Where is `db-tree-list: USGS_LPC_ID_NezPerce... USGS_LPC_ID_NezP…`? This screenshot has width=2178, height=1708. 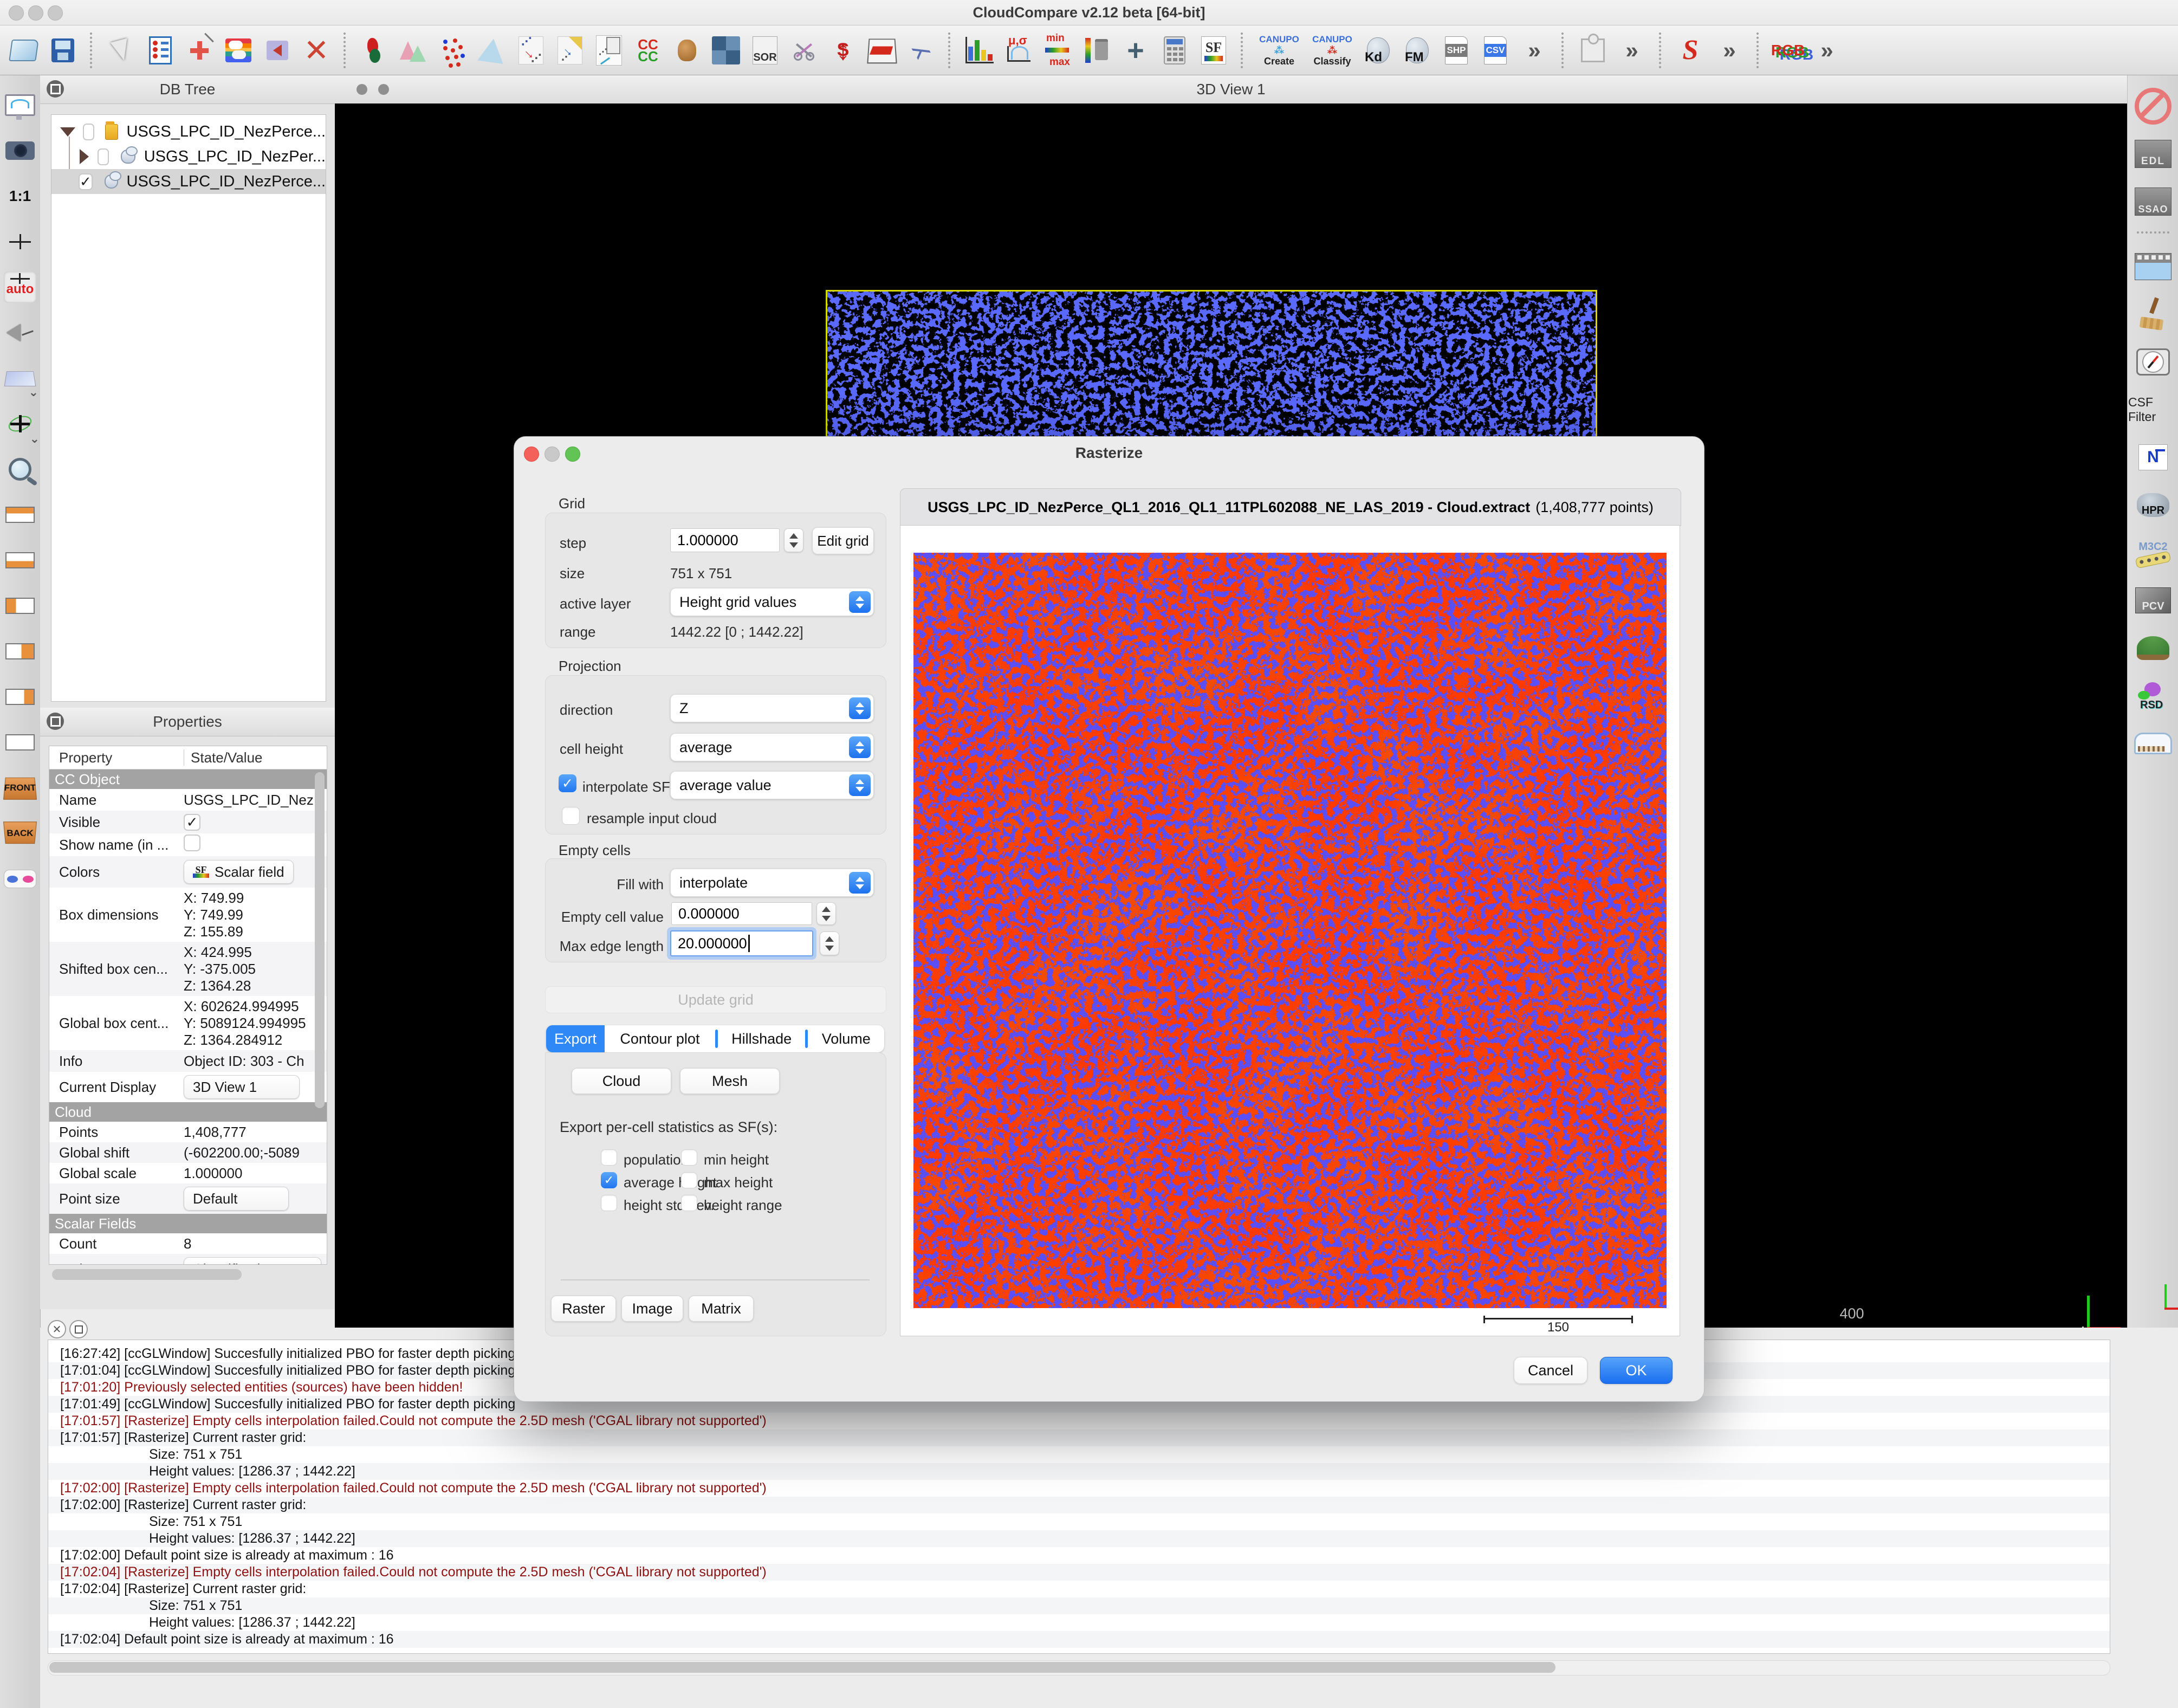 db-tree-list: USGS_LPC_ID_NezPerce... USGS_LPC_ID_NezP… is located at coordinates (188, 408).